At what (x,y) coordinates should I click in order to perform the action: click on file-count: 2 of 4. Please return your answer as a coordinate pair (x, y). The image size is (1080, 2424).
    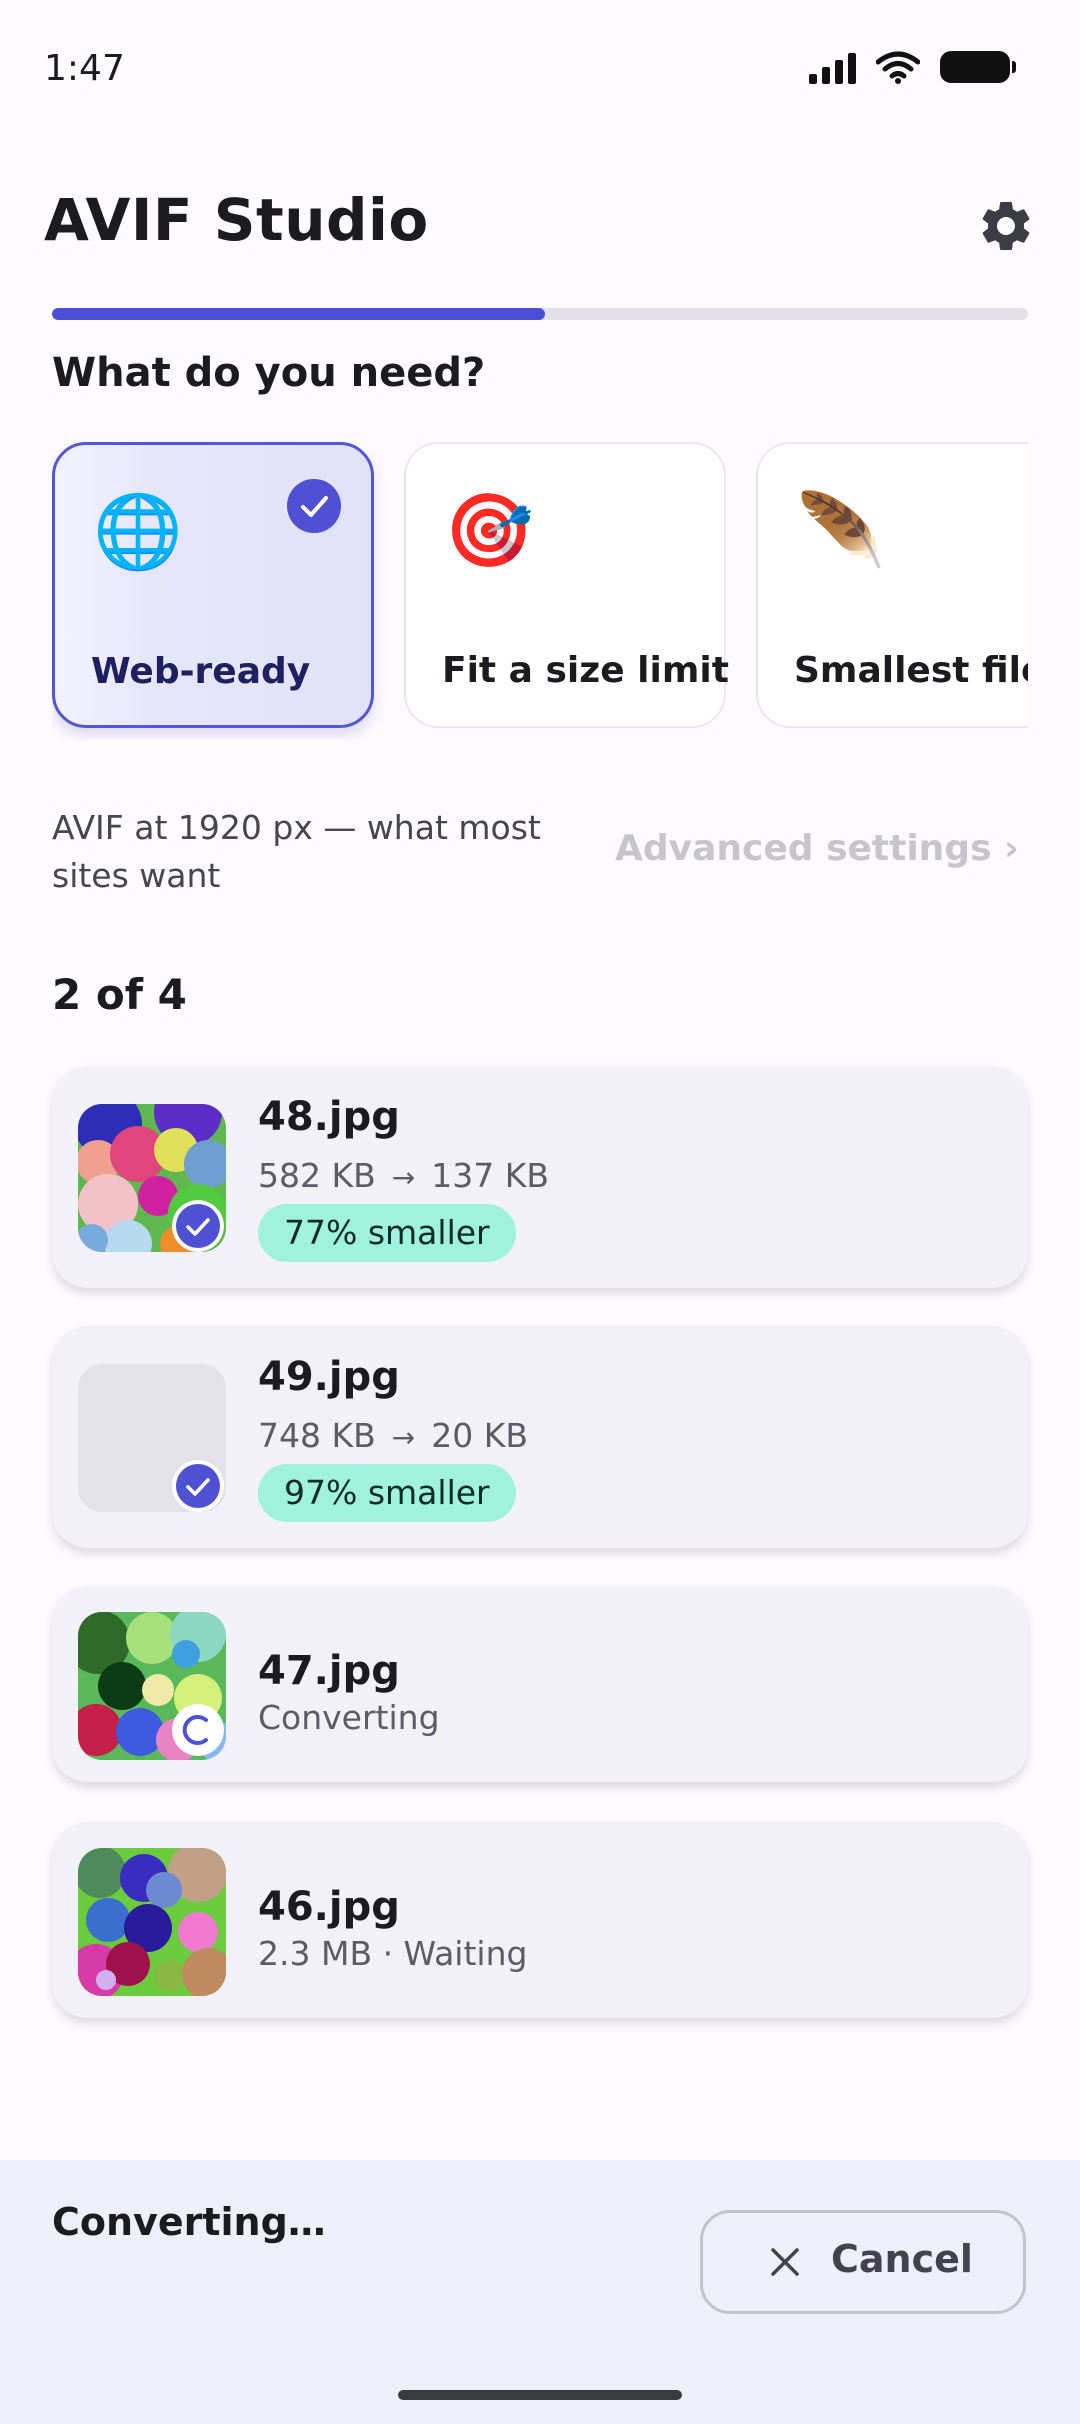
    Looking at the image, I should click on (119, 994).